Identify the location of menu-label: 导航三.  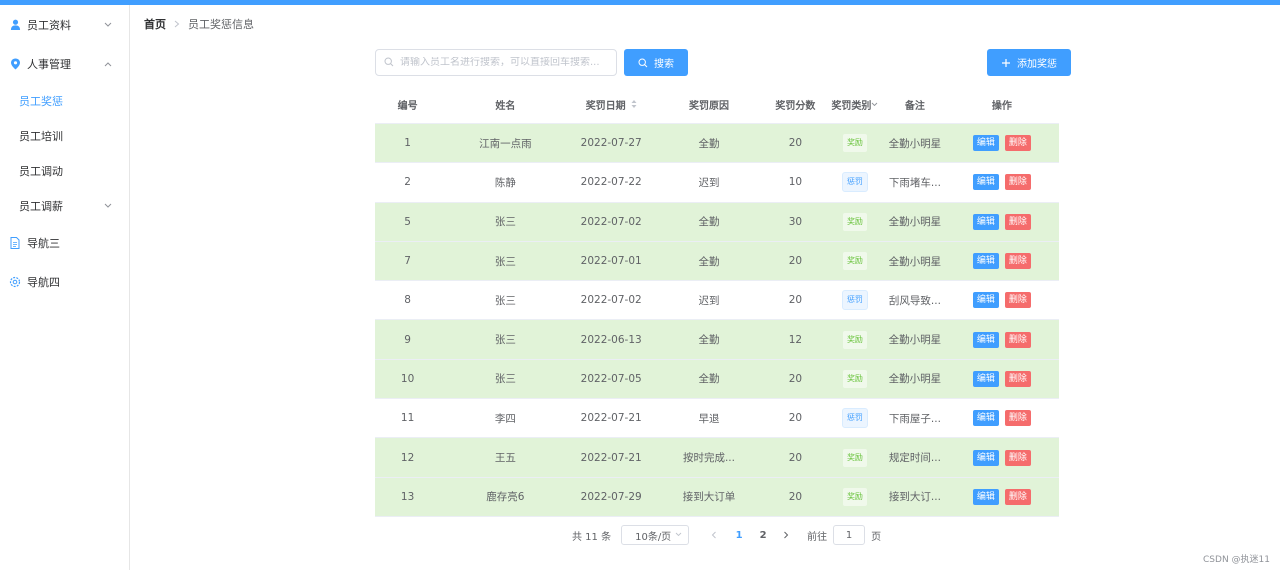
(43, 243).